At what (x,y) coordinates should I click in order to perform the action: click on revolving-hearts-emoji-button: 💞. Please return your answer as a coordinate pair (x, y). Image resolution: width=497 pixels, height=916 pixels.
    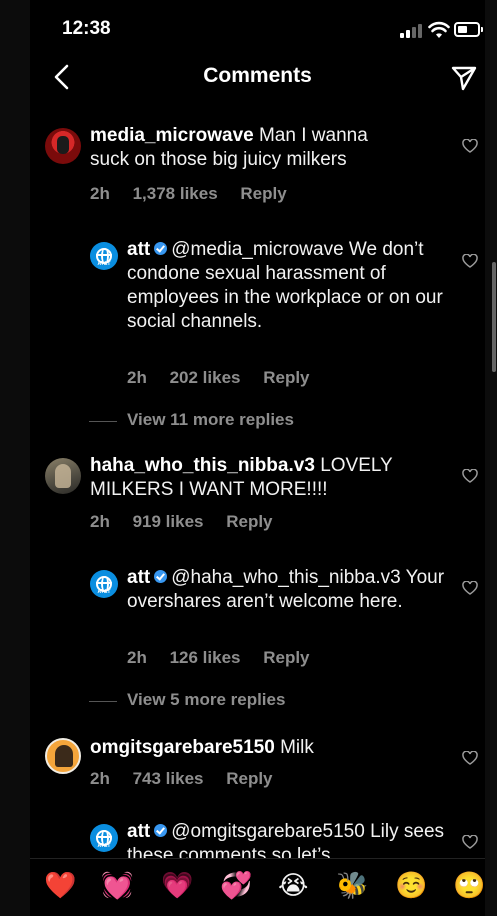
    Looking at the image, I should click on (236, 886).